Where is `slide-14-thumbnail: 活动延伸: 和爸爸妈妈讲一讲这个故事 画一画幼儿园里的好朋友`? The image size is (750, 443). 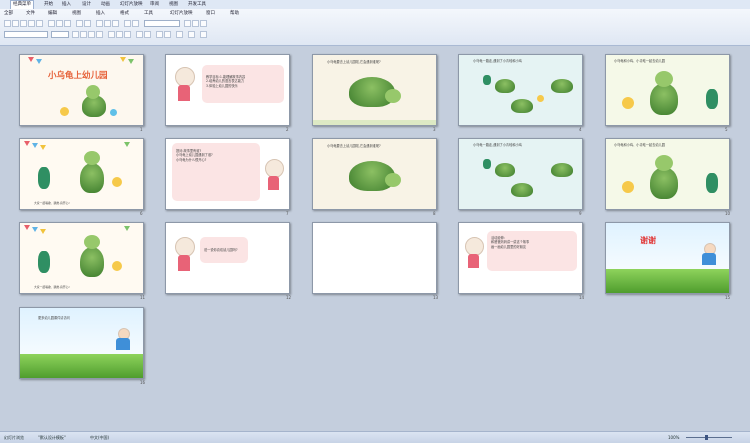
slide-14-thumbnail: 活动延伸: 和爸爸妈妈讲一讲这个故事 画一画幼儿园里的好朋友 is located at coordinates (520, 258).